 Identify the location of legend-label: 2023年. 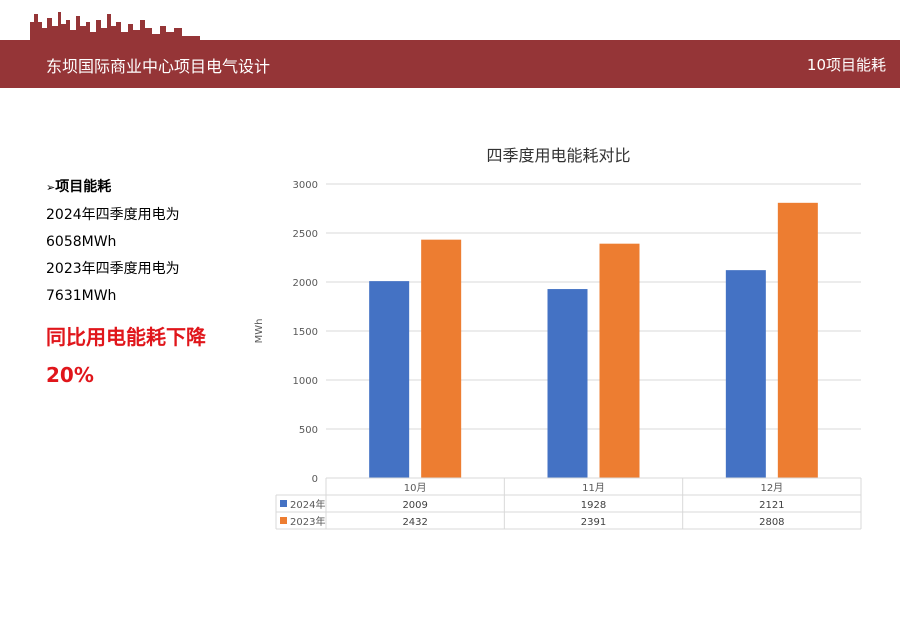
(307, 521).